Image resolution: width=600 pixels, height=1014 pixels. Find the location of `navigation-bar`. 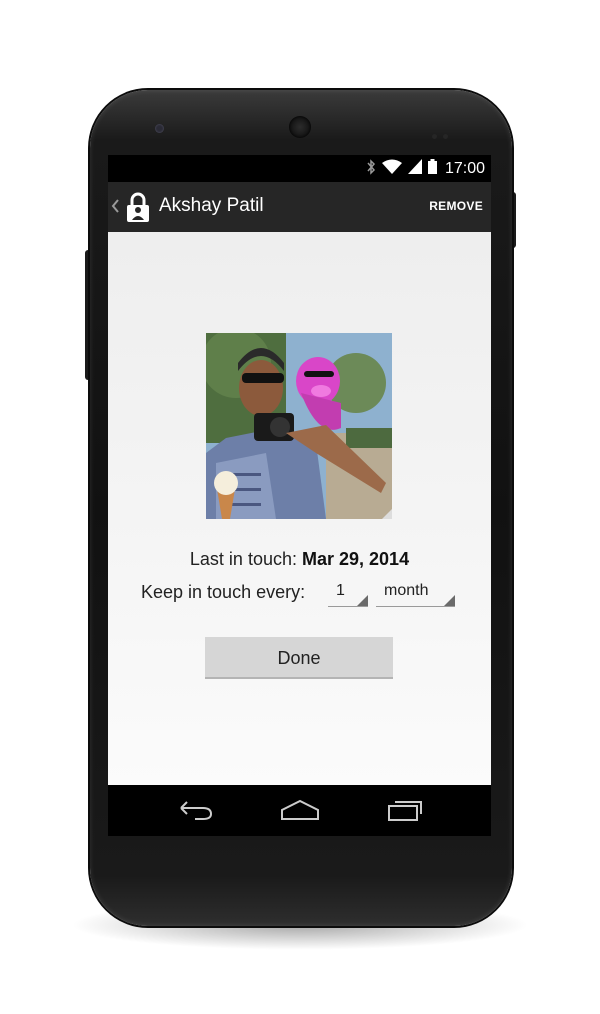

navigation-bar is located at coordinates (299, 810).